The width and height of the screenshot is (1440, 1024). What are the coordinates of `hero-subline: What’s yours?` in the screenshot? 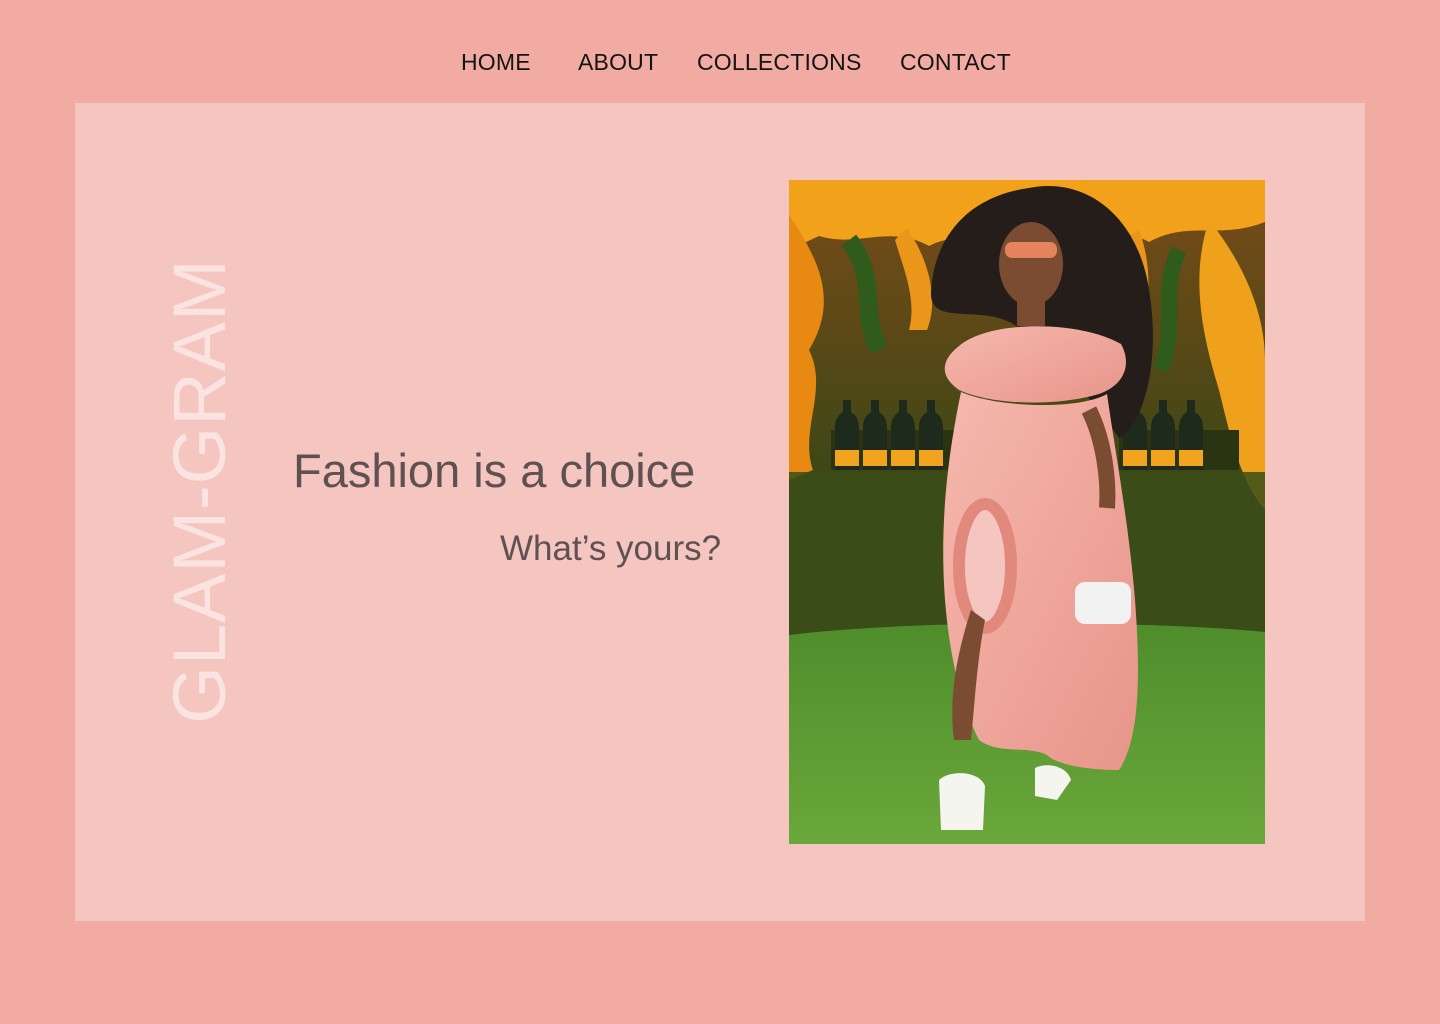 It's located at (611, 548).